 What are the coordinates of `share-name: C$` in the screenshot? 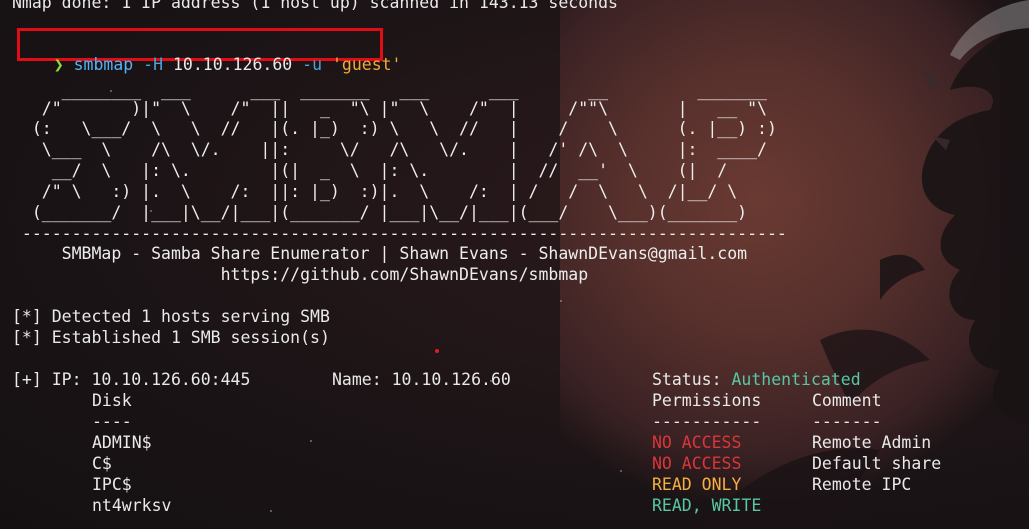 It's located at (102, 463).